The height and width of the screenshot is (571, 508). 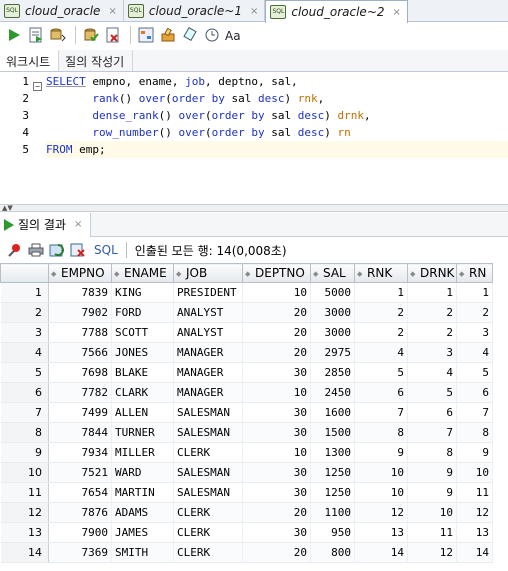 I want to click on cell-job: ANALYST, so click(x=208, y=312).